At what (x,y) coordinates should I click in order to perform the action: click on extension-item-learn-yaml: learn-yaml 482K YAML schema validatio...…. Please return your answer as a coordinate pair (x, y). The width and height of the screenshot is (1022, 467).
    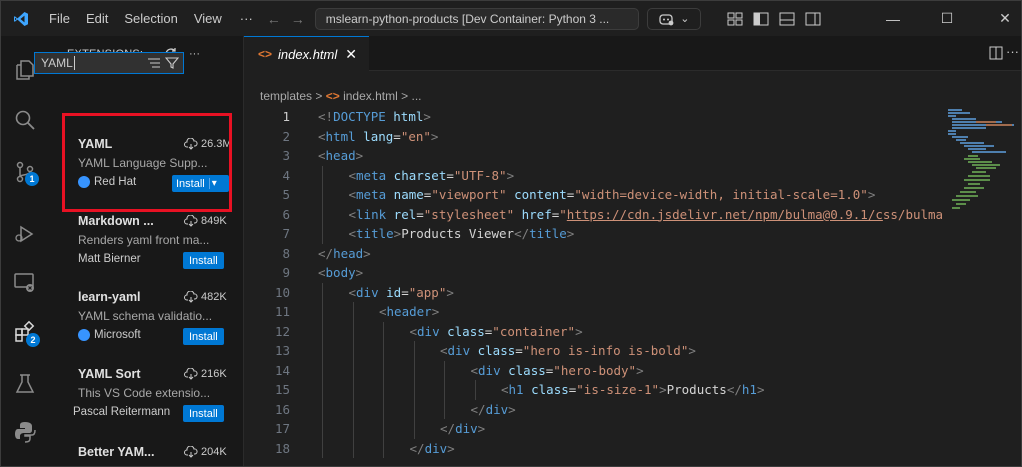
    Looking at the image, I should click on (157, 322).